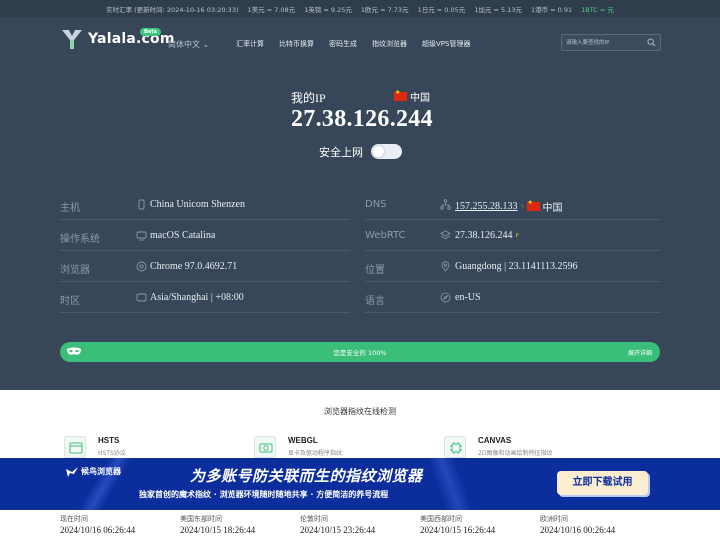 This screenshot has height=540, width=720. Describe the element at coordinates (446, 44) in the screenshot. I see `nav-vps-manager: 超级VPS管理器` at that location.